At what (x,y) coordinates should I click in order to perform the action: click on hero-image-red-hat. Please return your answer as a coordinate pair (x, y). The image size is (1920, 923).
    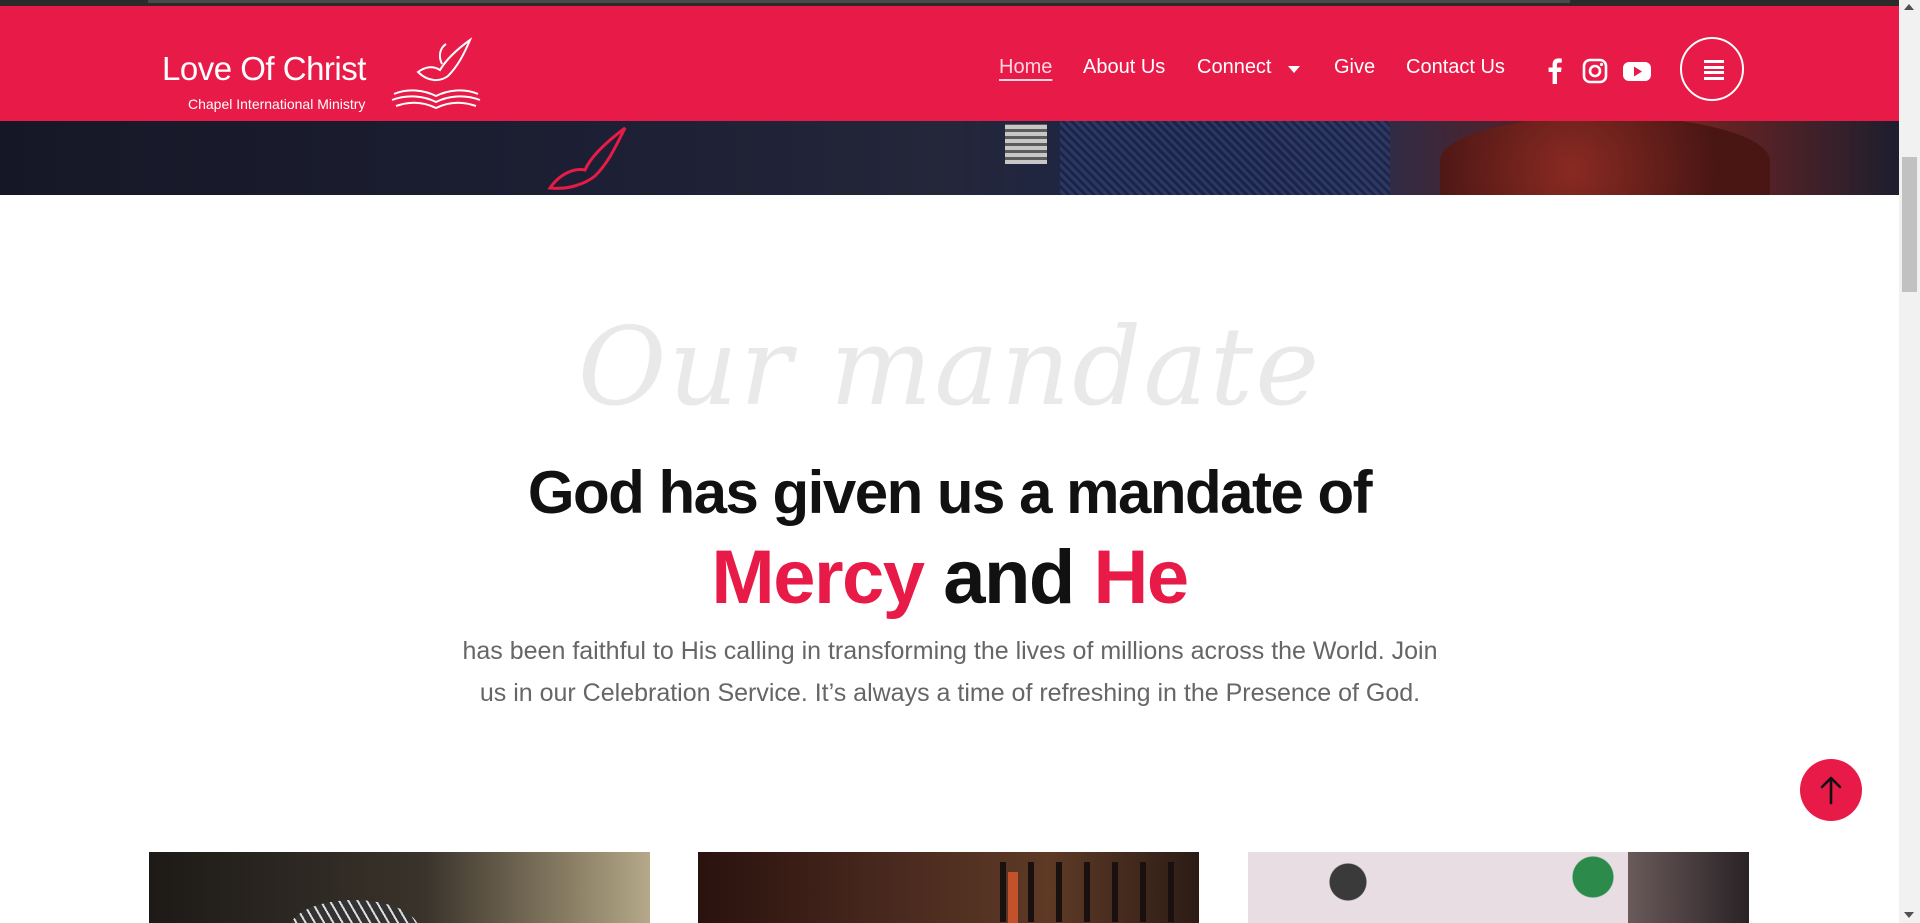
    Looking at the image, I should click on (1605, 155).